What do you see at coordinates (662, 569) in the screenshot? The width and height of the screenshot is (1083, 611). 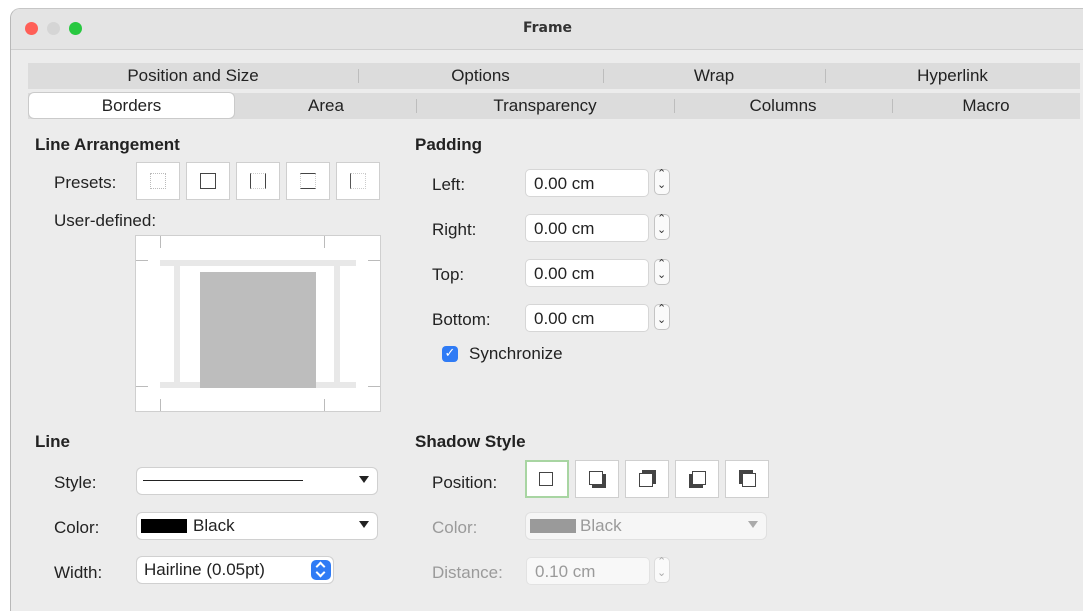 I see `shadow-distance-stepper` at bounding box center [662, 569].